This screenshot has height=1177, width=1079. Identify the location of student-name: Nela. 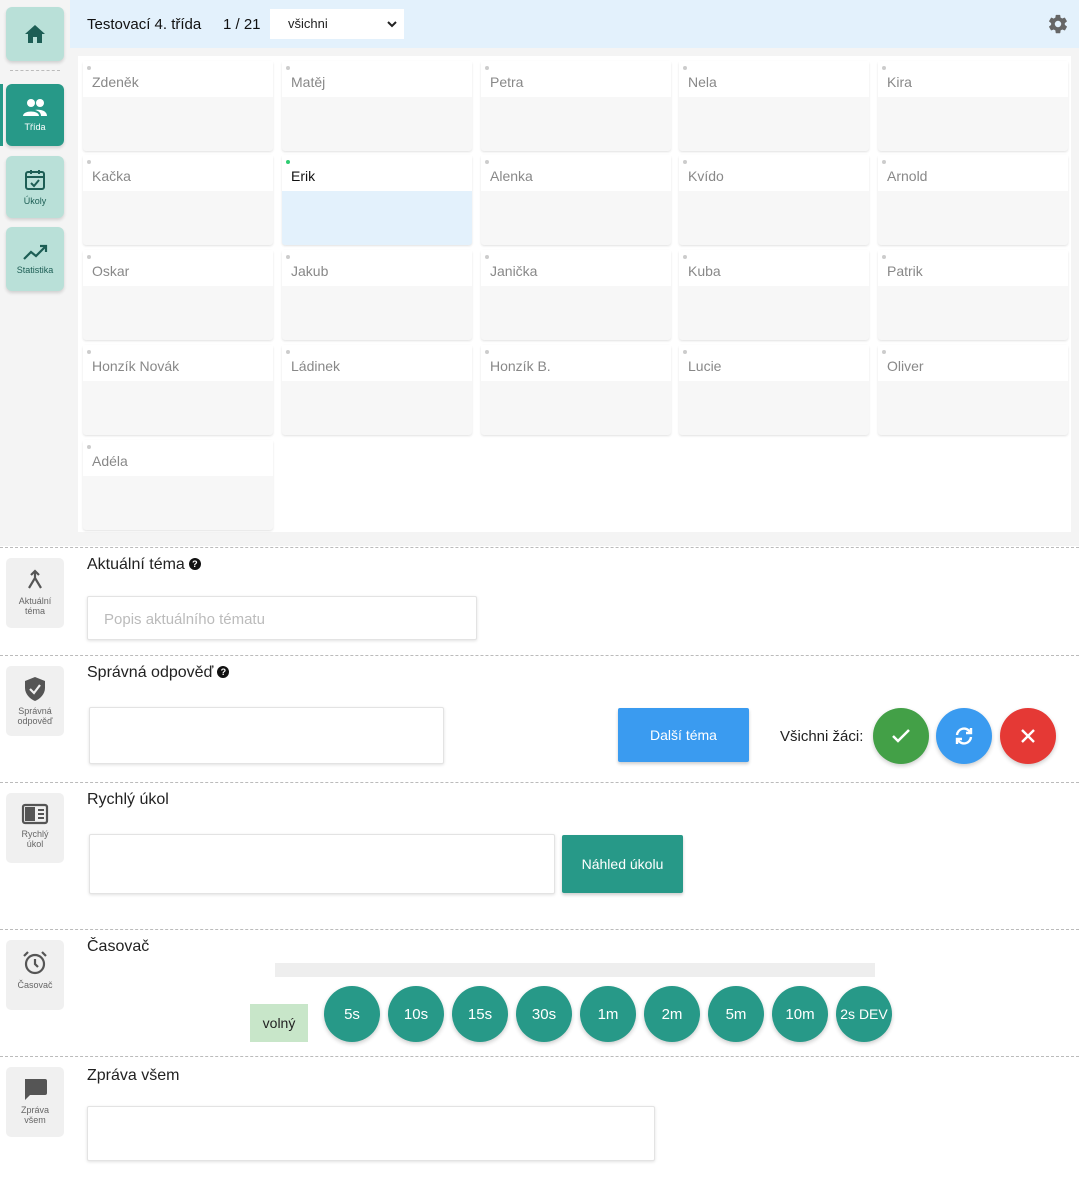
(774, 79).